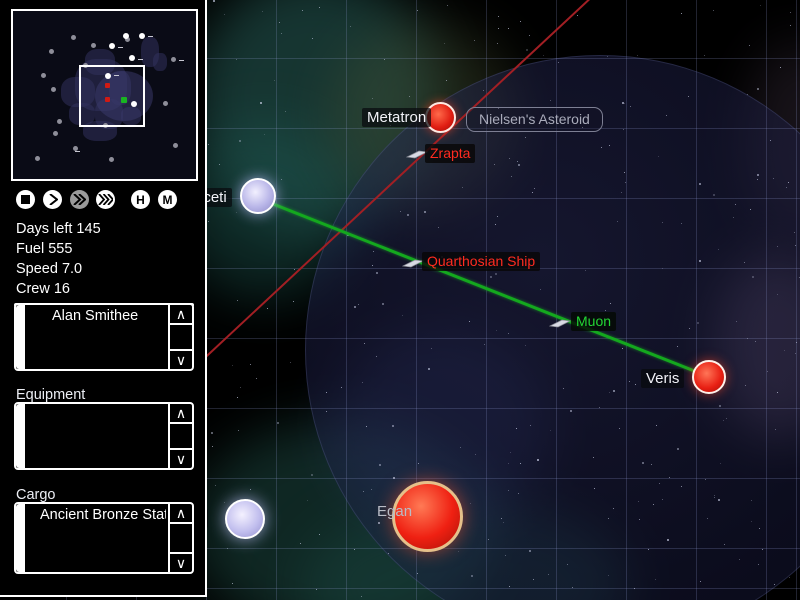 The image size is (800, 600). What do you see at coordinates (25, 199) in the screenshot?
I see `stop-button` at bounding box center [25, 199].